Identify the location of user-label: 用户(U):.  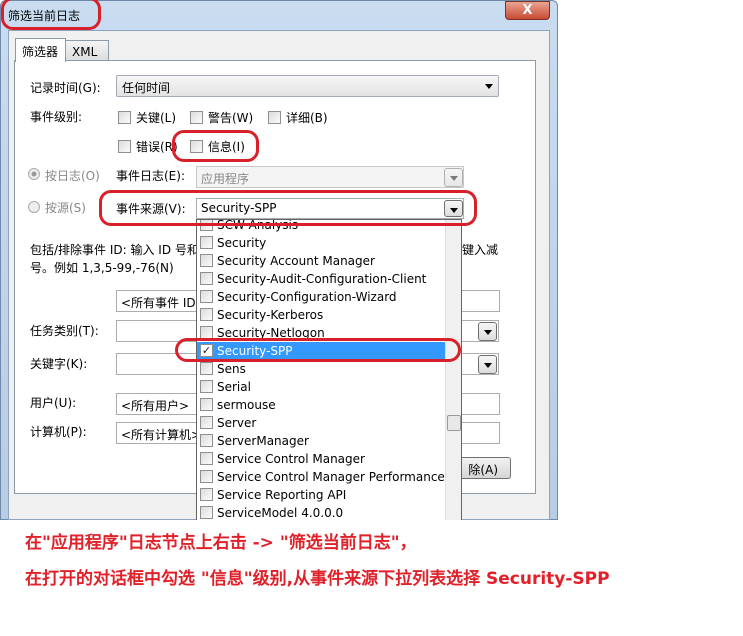
(53, 403).